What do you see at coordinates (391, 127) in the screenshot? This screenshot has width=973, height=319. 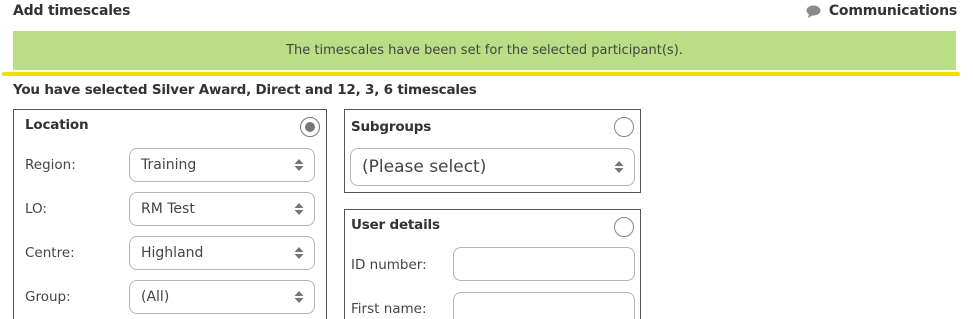 I see `subgroups-title: Subgroups` at bounding box center [391, 127].